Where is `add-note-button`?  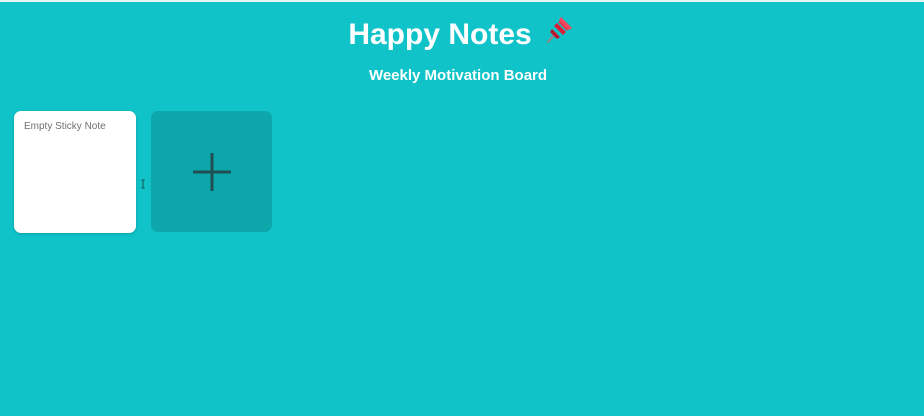 add-note-button is located at coordinates (211, 171).